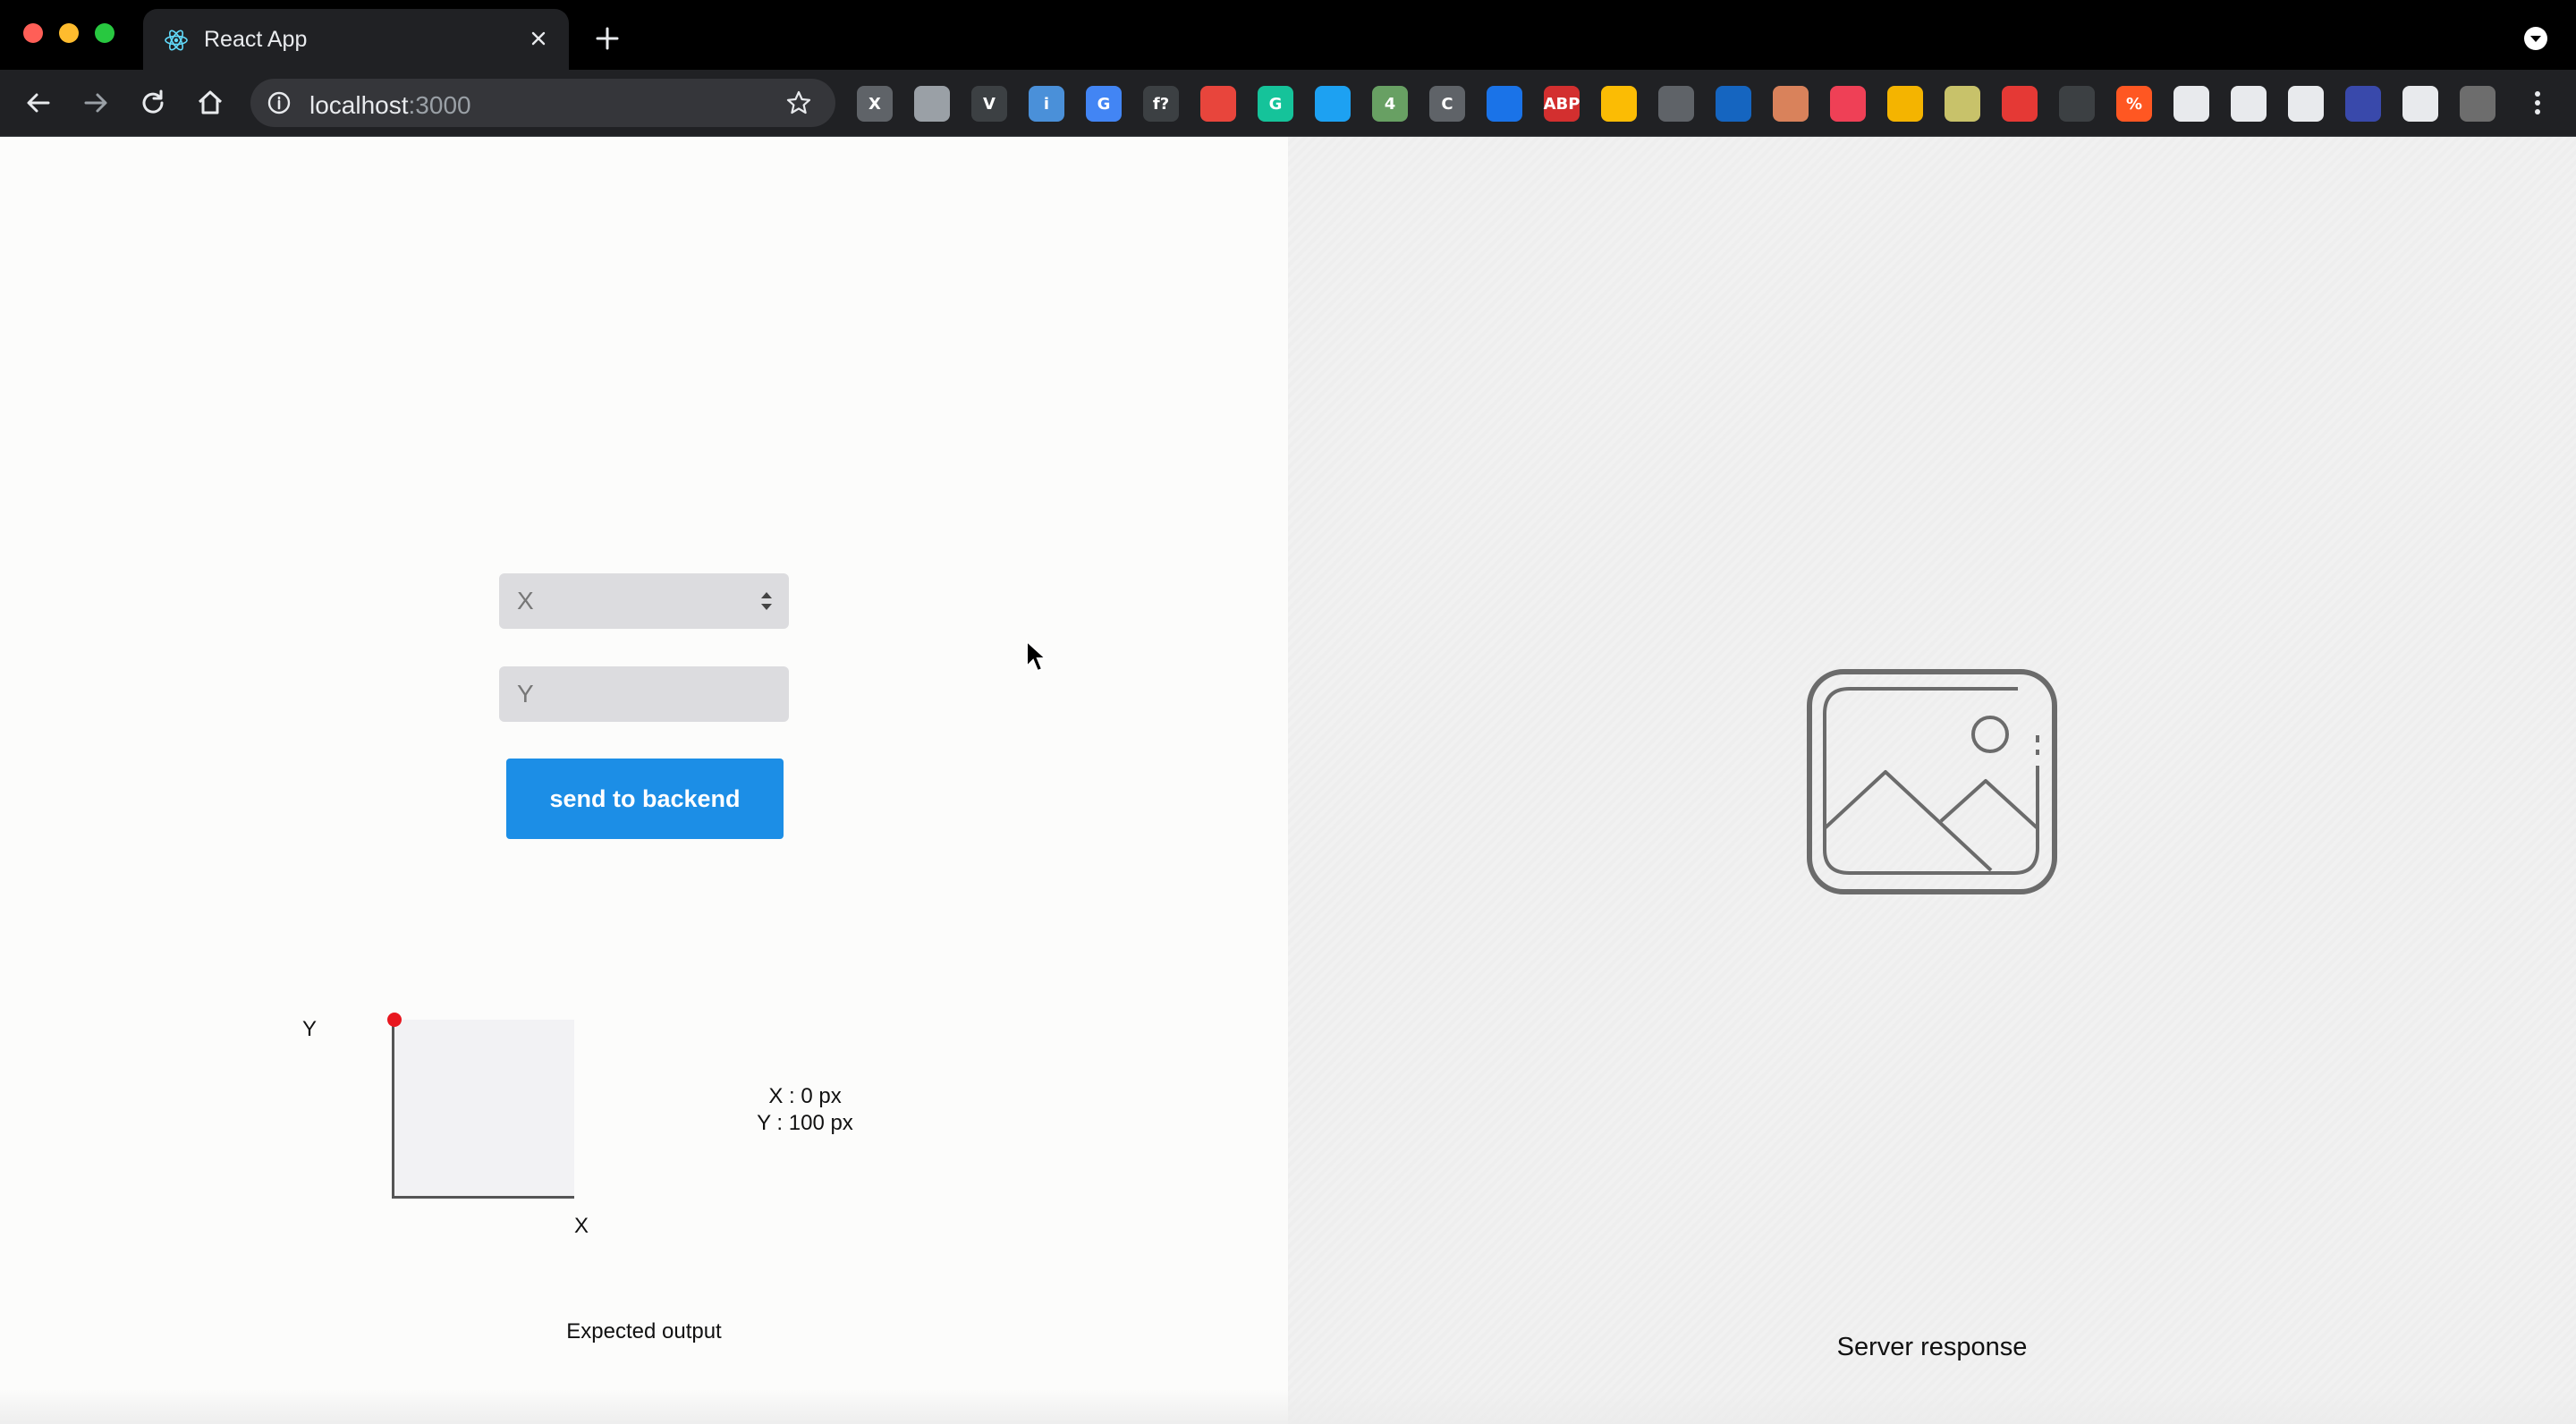 The width and height of the screenshot is (2576, 1424). I want to click on x-extension-icon: X, so click(875, 104).